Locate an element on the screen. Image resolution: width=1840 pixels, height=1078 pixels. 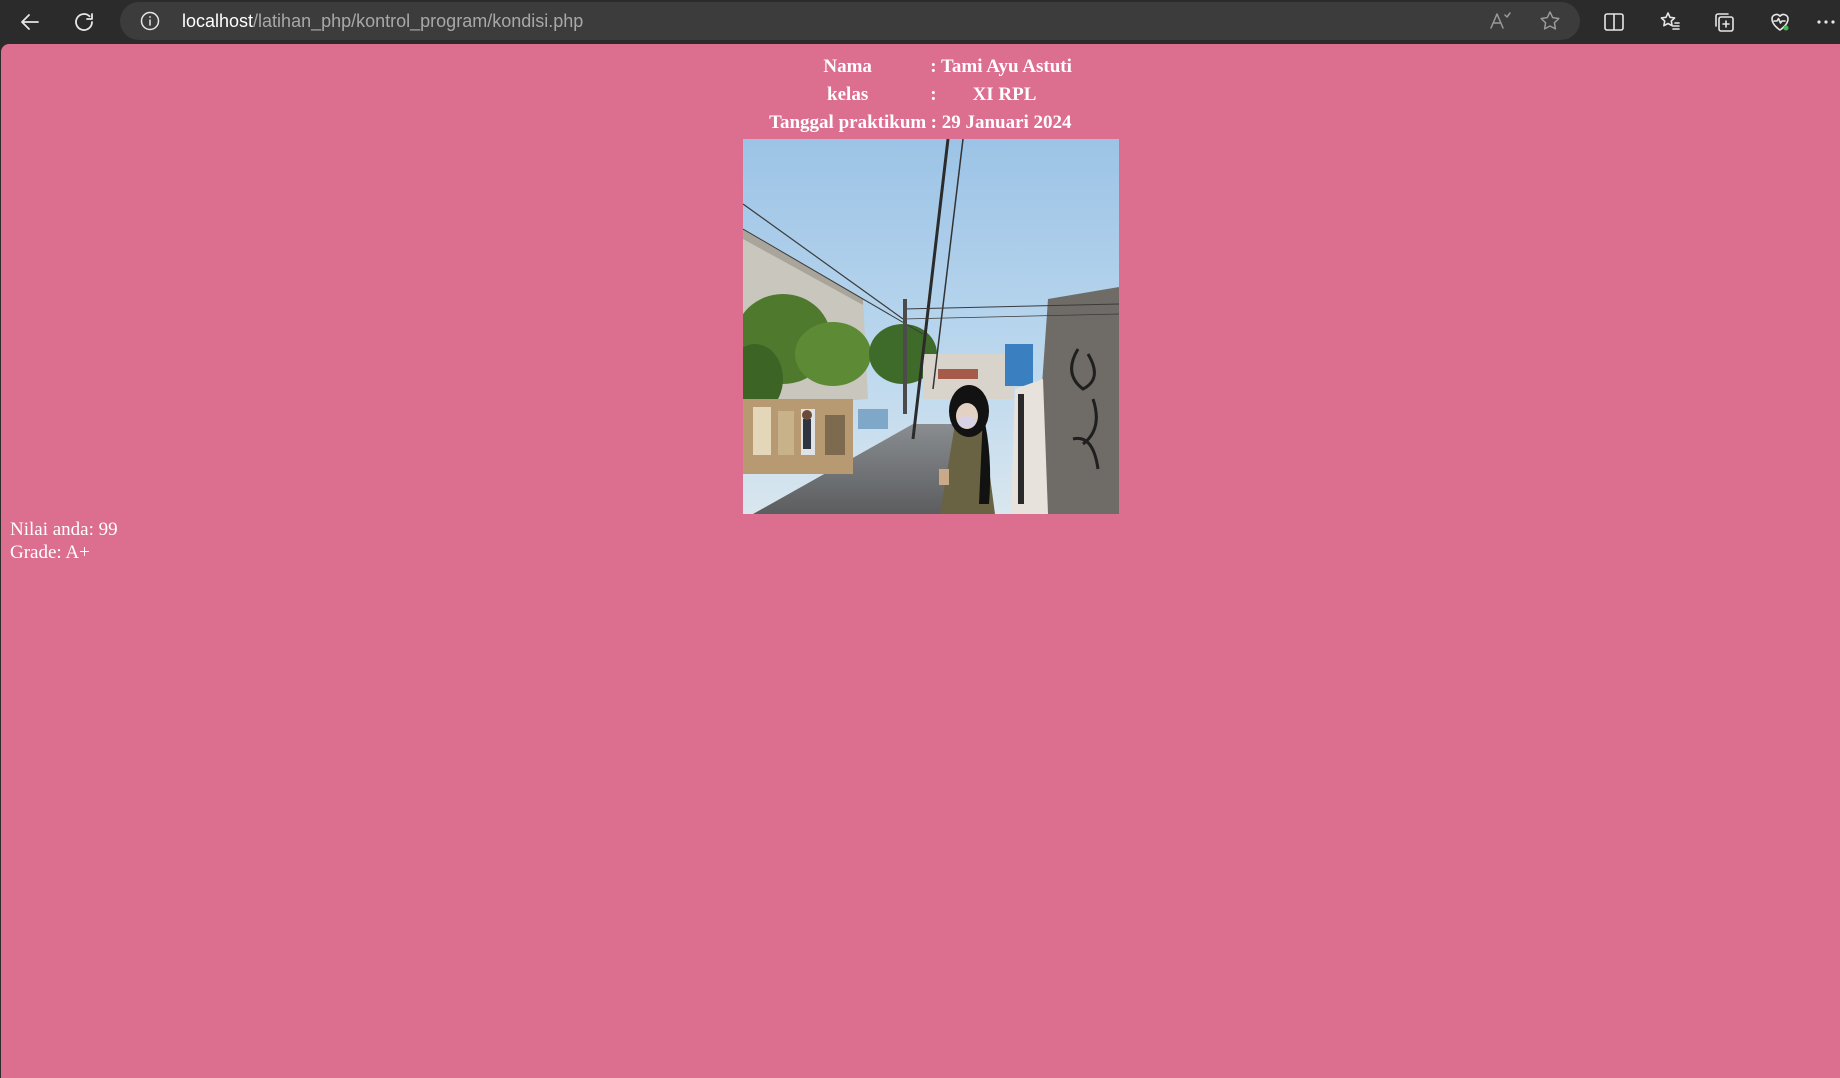
url-path: /latihan_php/kontrol_program/kondisi.php is located at coordinates (418, 21).